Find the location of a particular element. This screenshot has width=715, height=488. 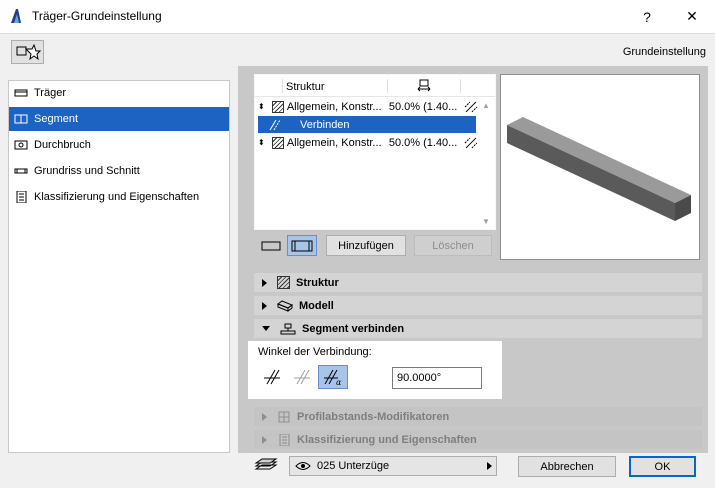

section-label: Profilabstands-Modifikatoren is located at coordinates (373, 416).